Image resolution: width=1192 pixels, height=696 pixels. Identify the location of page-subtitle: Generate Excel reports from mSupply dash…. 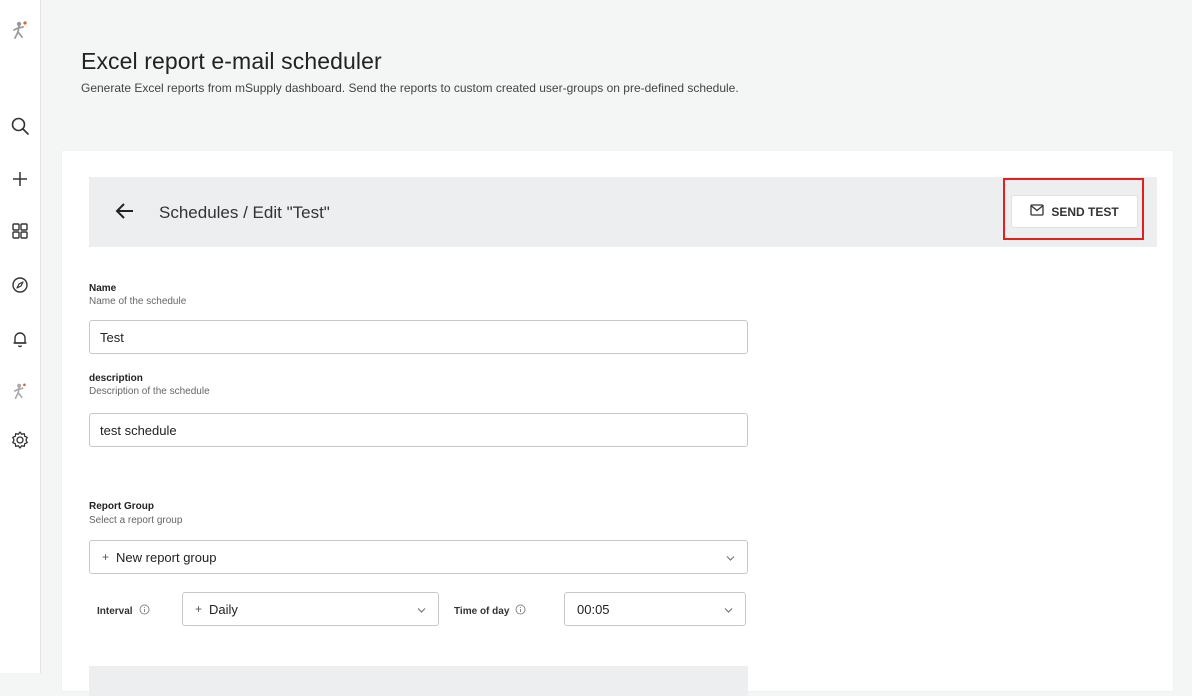
(410, 88).